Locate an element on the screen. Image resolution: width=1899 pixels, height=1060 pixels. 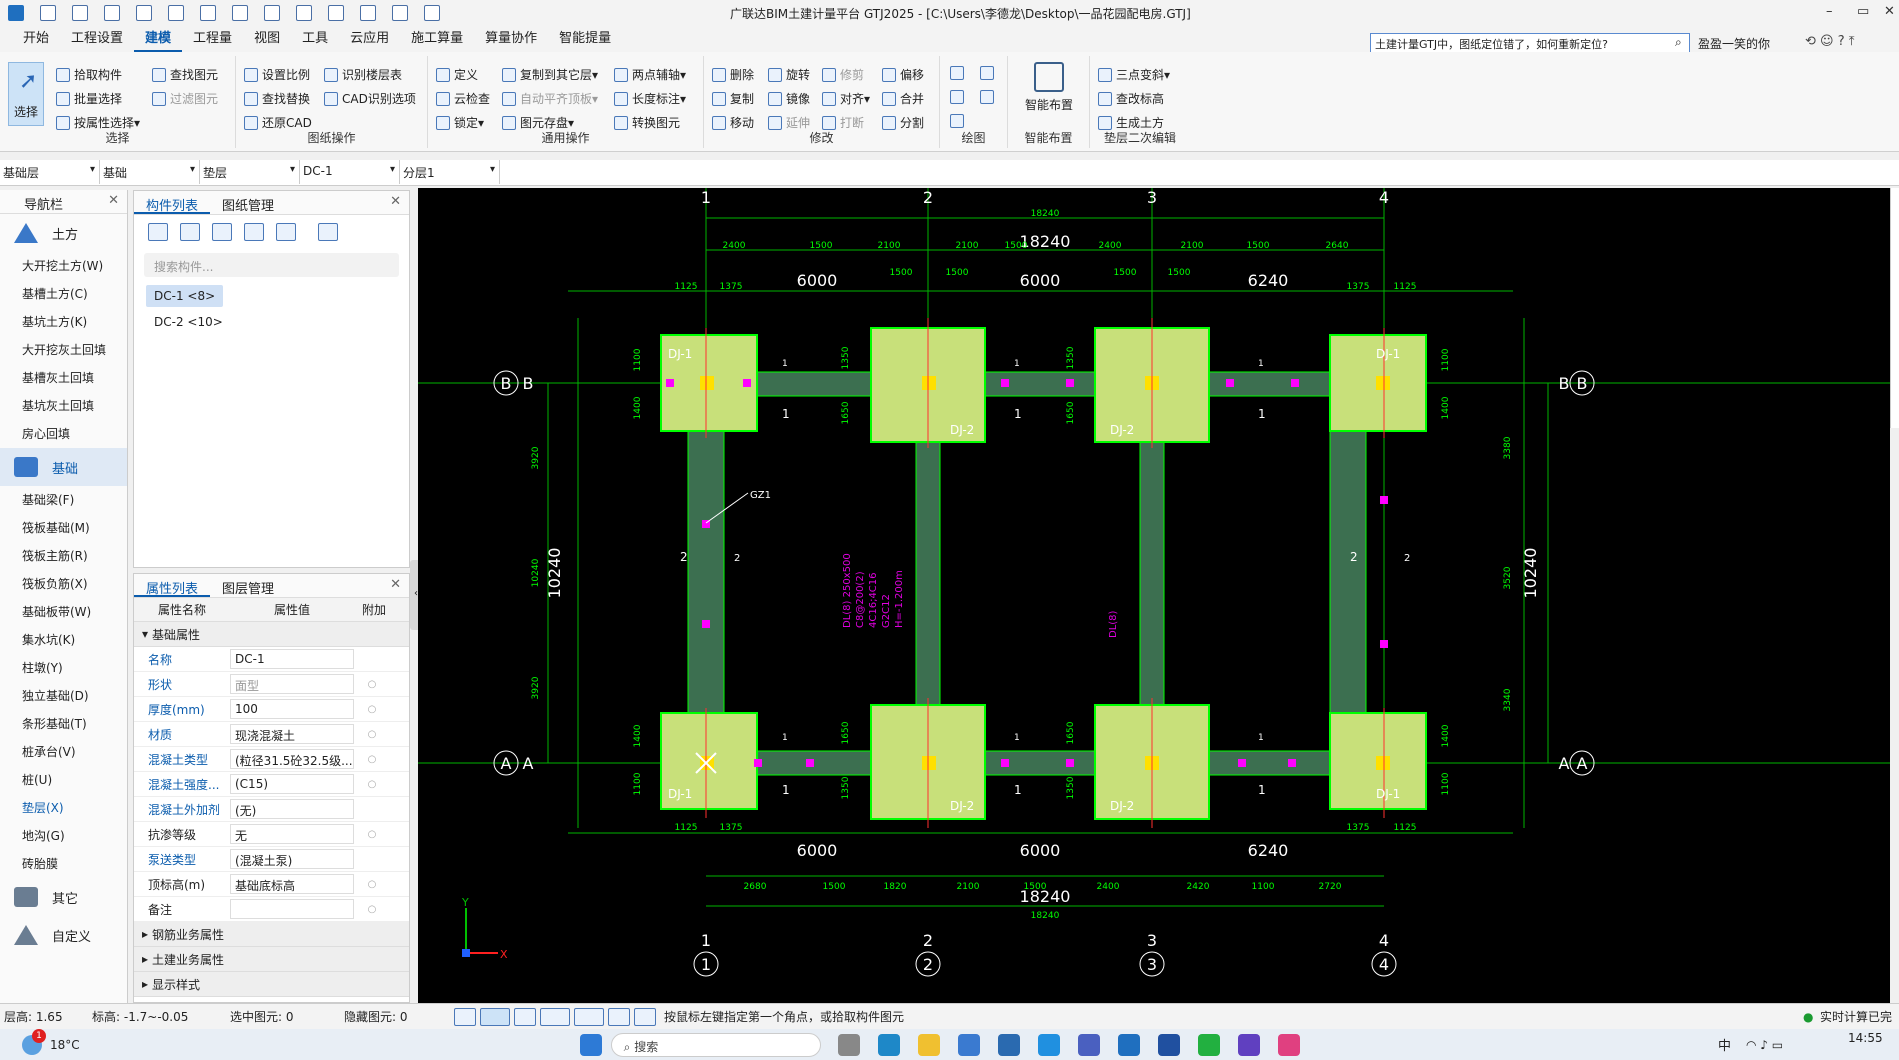
nav-item: 条形基础(T) is located at coordinates (63, 724).